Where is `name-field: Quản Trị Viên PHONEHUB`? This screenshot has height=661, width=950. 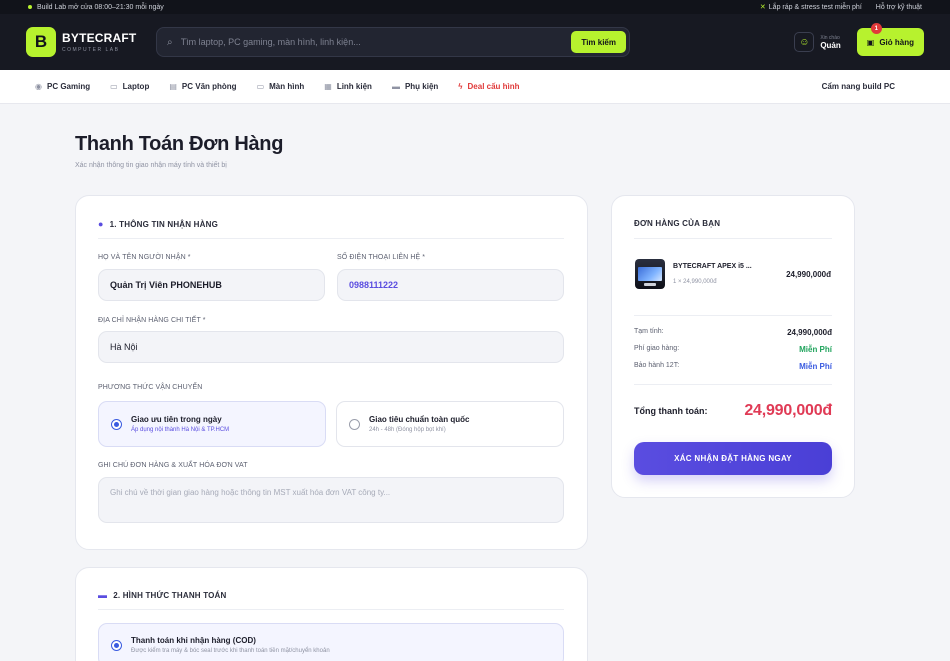 name-field: Quản Trị Viên PHONEHUB is located at coordinates (211, 285).